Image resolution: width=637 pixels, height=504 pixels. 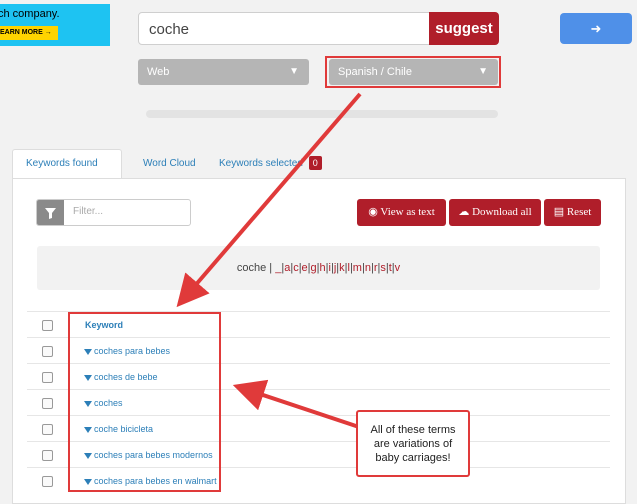 I want to click on callout-line: are variations of, so click(x=413, y=444).